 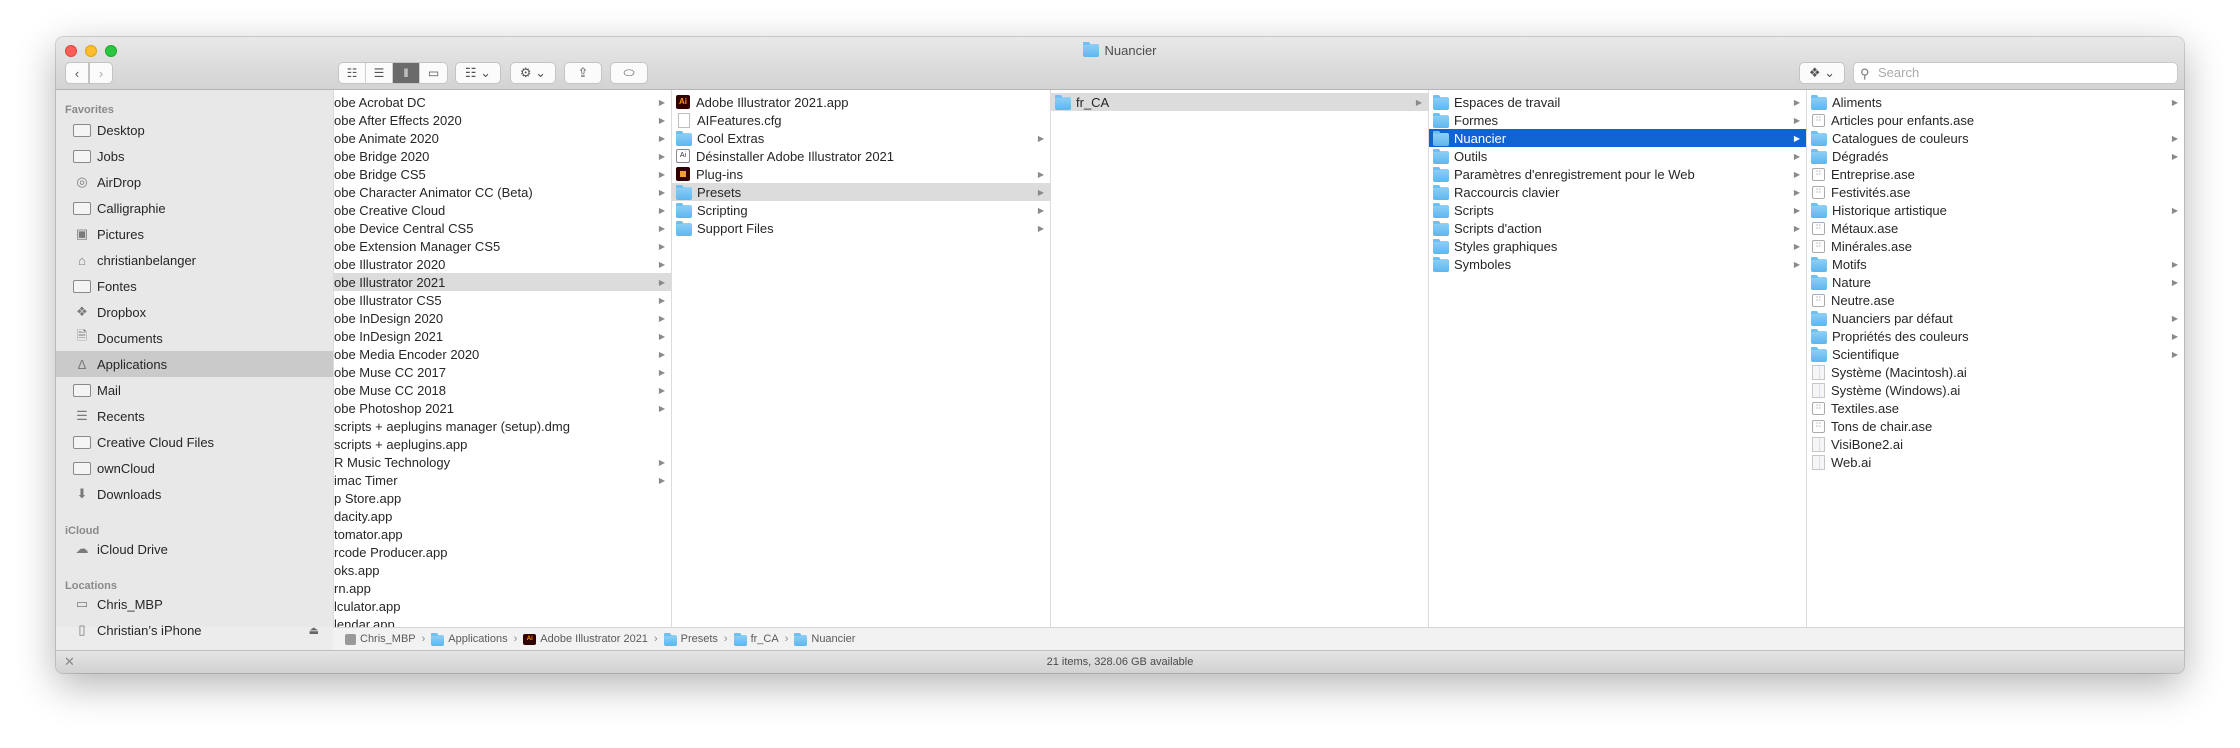 I want to click on action-gear-button: ⚙ ⌄, so click(x=533, y=73).